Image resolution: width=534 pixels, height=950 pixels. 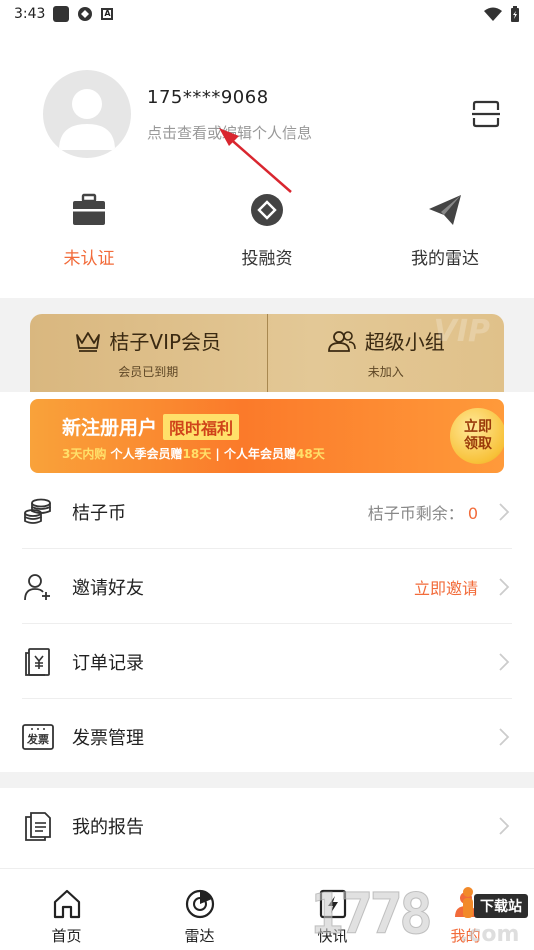 What do you see at coordinates (385, 353) in the screenshot?
I see `super-group: 超级小组 未加入 VIP` at bounding box center [385, 353].